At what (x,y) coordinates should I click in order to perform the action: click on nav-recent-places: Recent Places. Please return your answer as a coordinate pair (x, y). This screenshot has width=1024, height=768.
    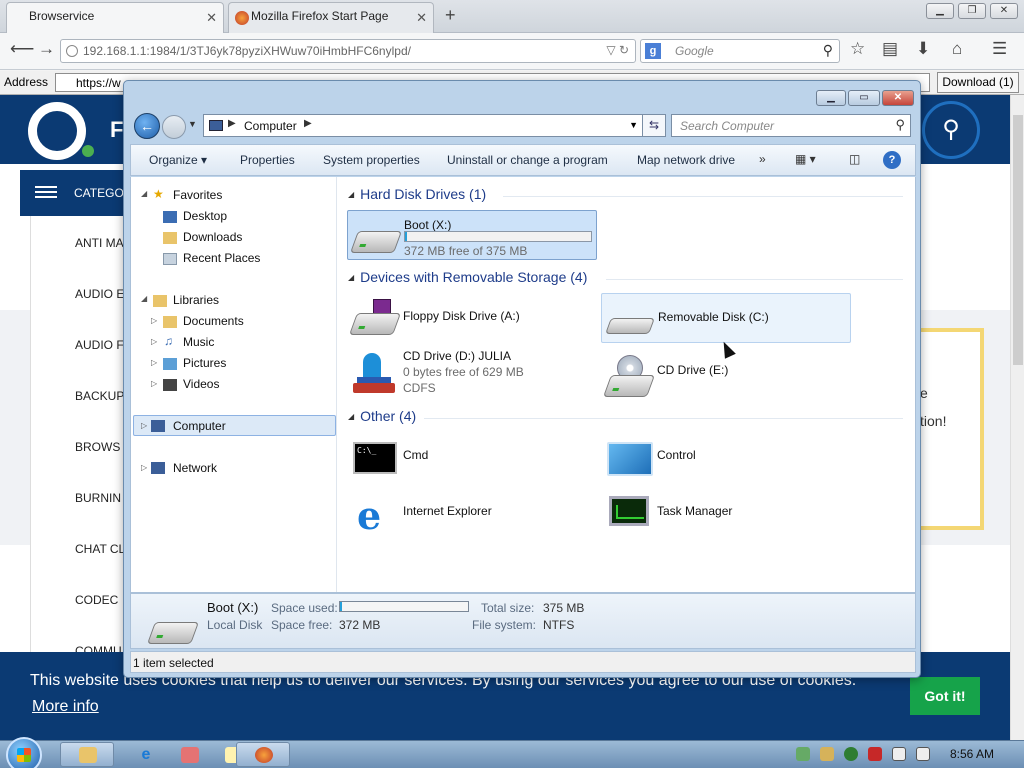
    Looking at the image, I should click on (221, 258).